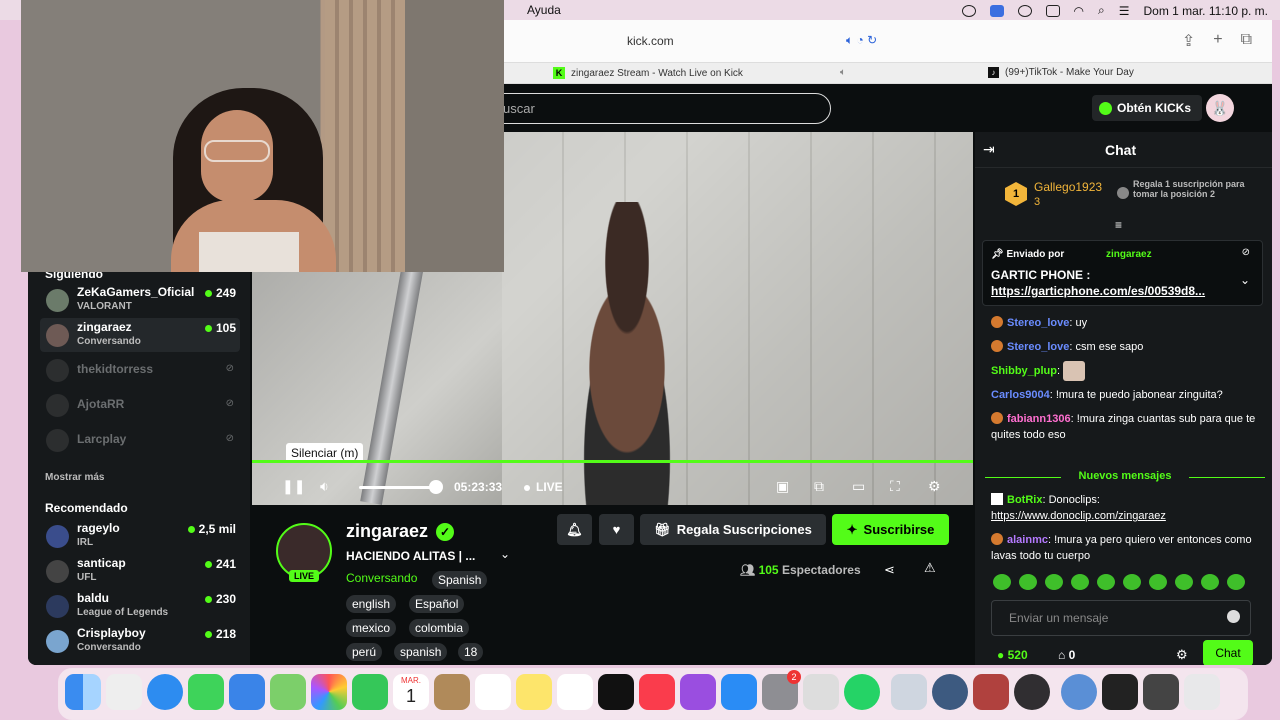 The height and width of the screenshot is (720, 1280). Describe the element at coordinates (1217, 41) in the screenshot. I see `new-tab-icon: +` at that location.